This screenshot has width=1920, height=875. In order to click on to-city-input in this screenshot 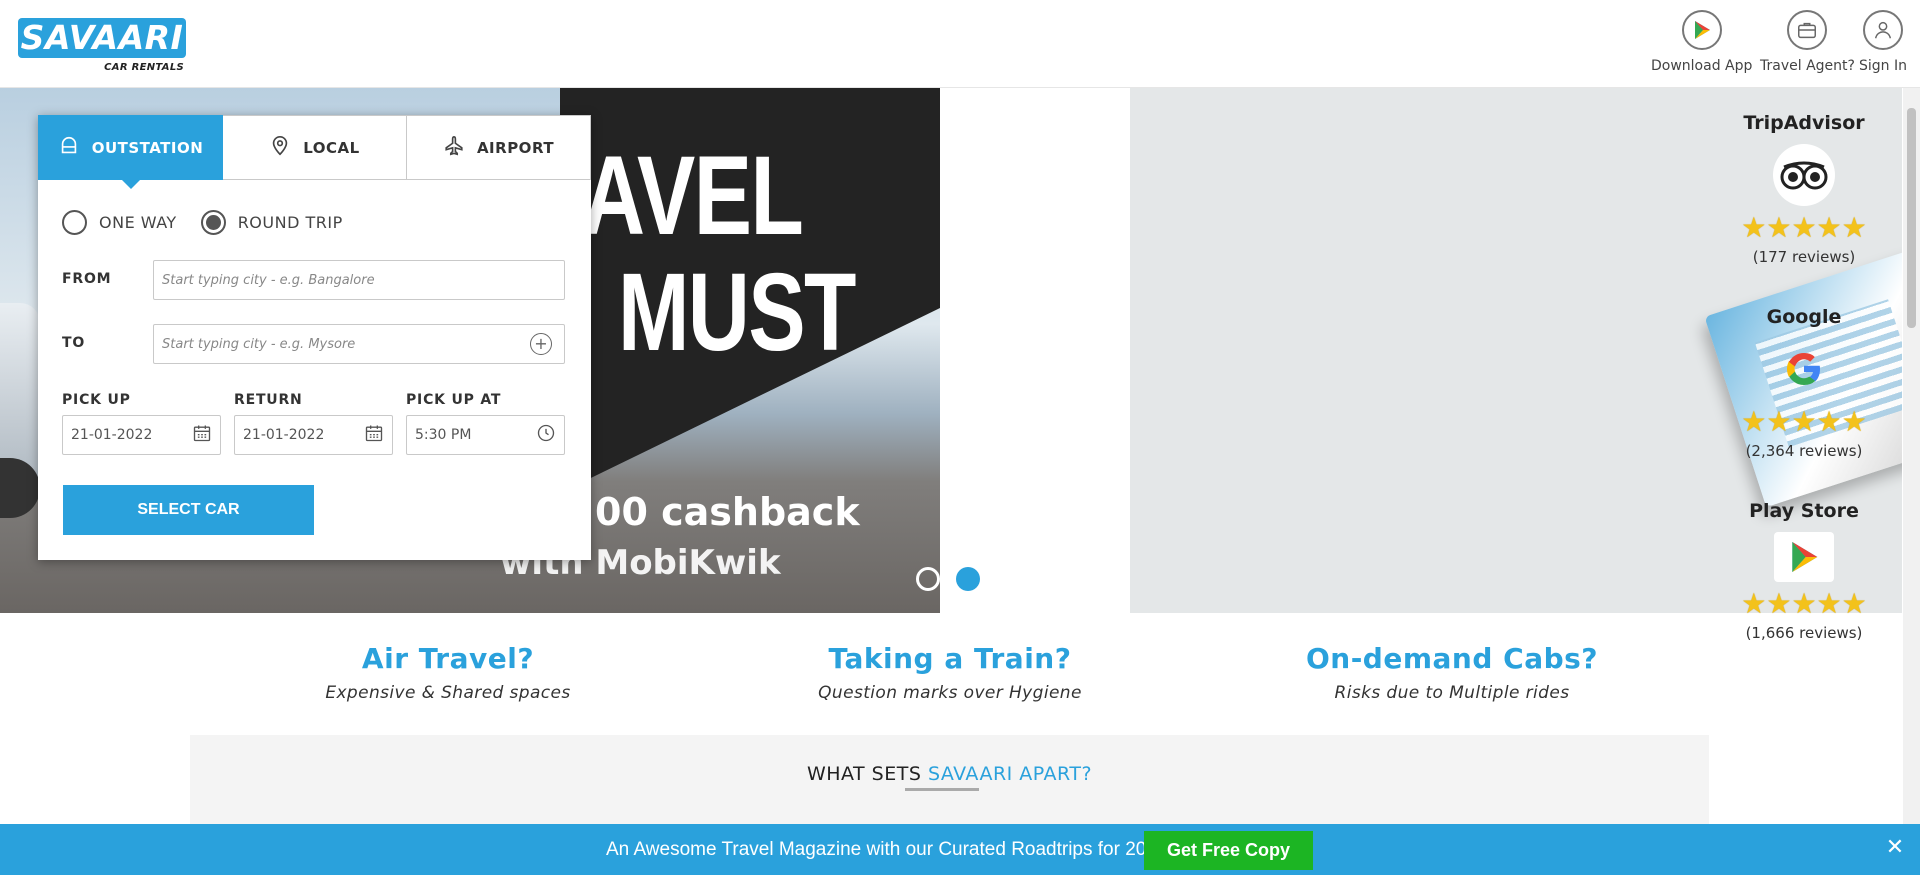, I will do `click(359, 344)`.